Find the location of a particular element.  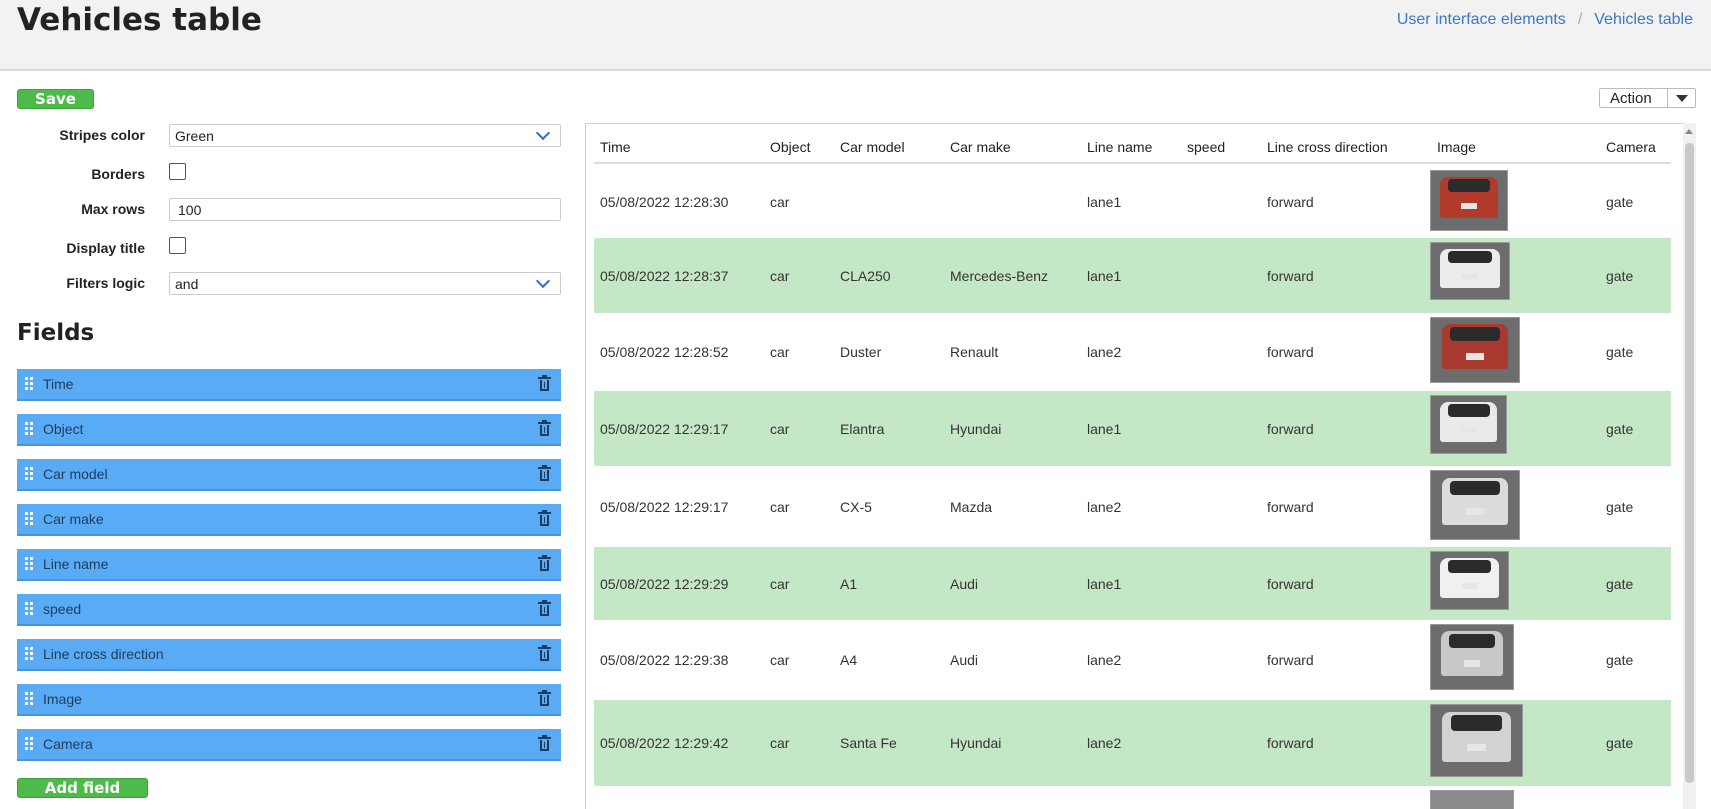

stripes-color-label: Stripes color is located at coordinates (102, 135).